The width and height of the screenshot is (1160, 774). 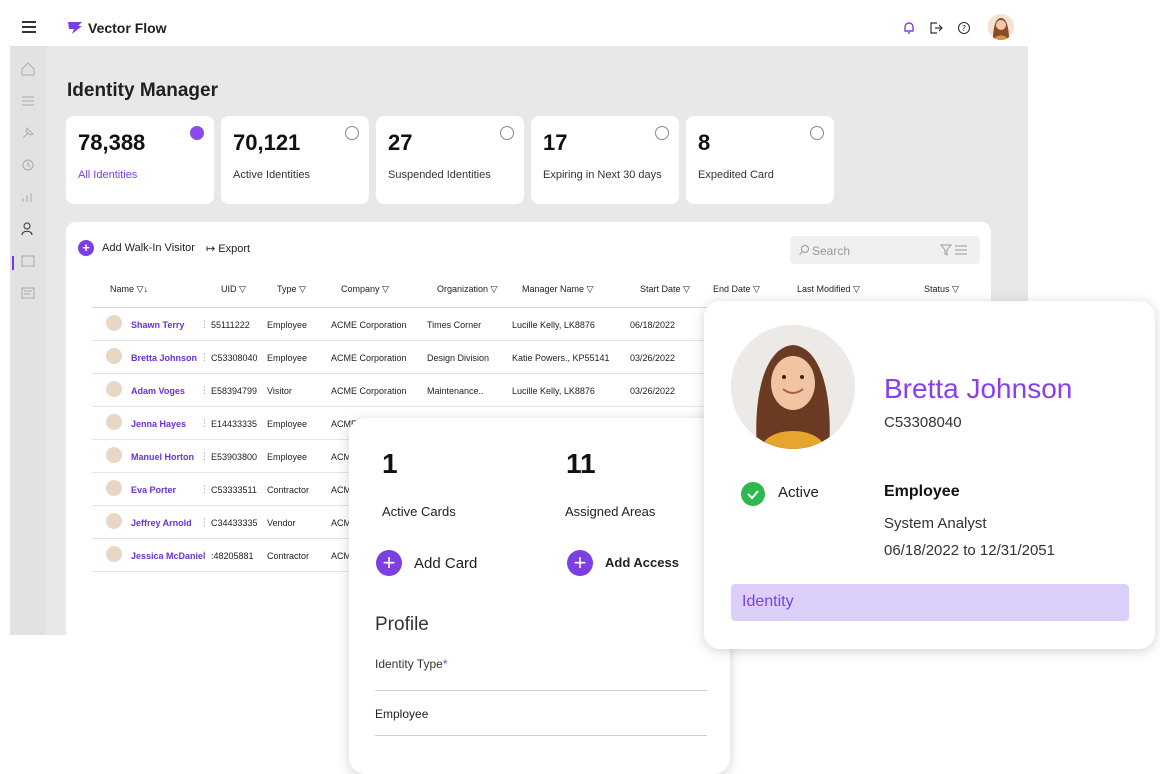 What do you see at coordinates (157, 325) in the screenshot?
I see `row-name: Shawn Terry` at bounding box center [157, 325].